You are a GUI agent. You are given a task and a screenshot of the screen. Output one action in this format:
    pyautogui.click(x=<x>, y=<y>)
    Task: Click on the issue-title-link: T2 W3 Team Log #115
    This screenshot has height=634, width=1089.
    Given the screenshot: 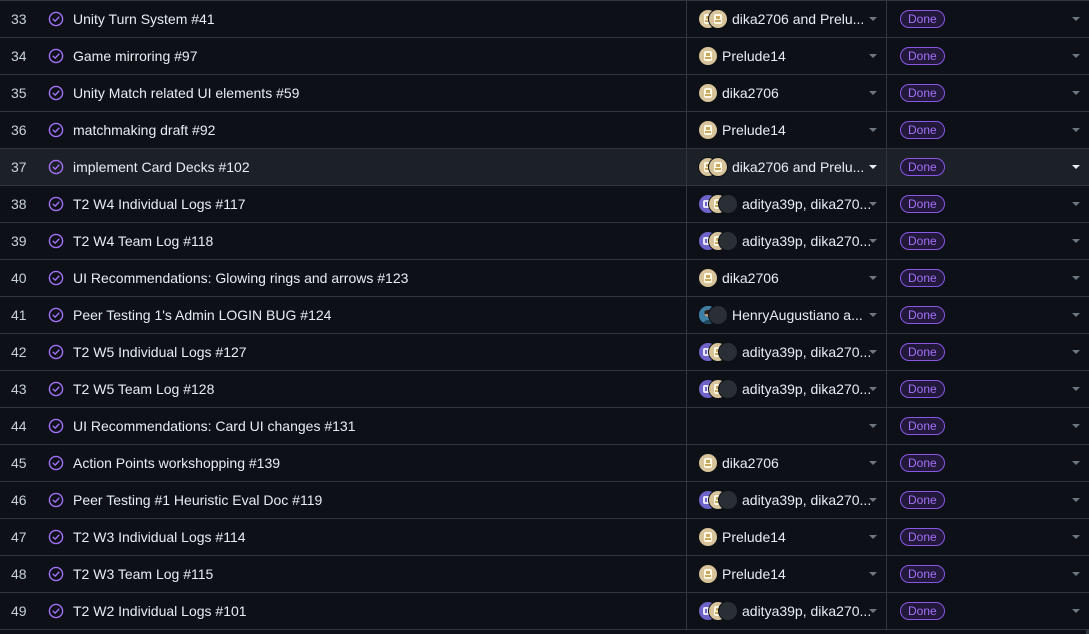 What is the action you would take?
    pyautogui.click(x=143, y=574)
    